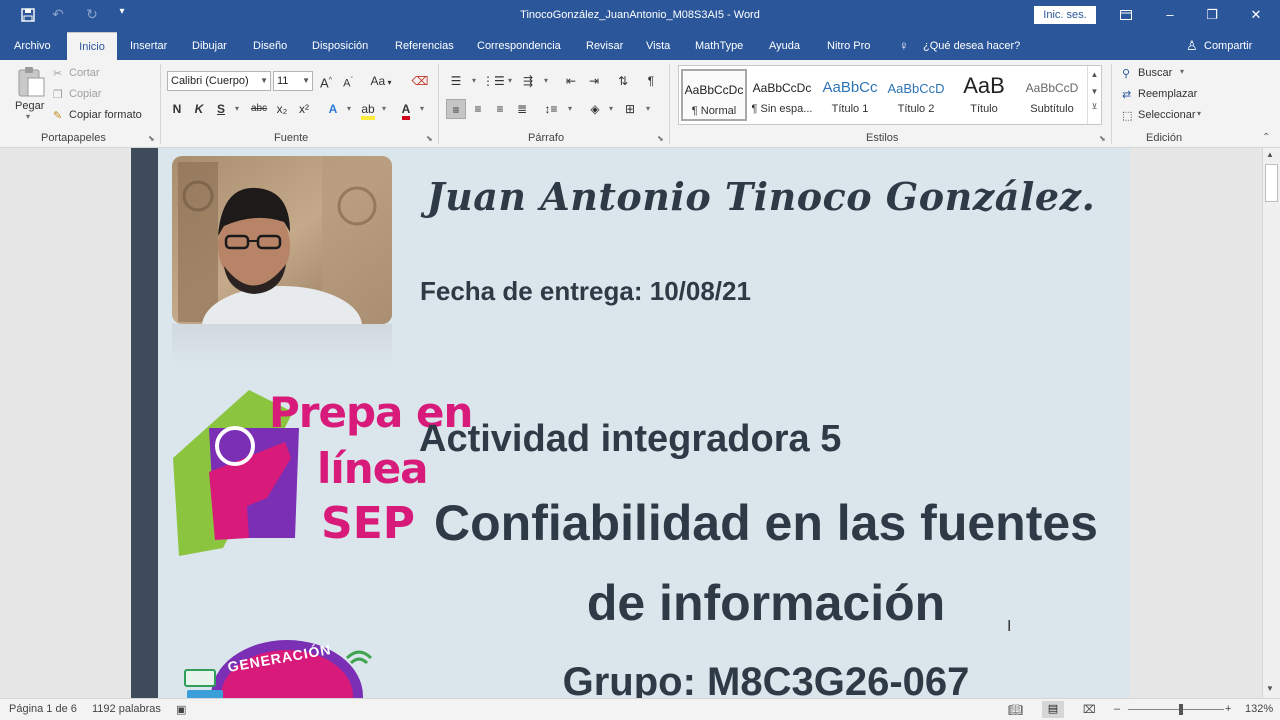 The height and width of the screenshot is (720, 1280). I want to click on decrease-indent-icon: ⇤, so click(571, 81).